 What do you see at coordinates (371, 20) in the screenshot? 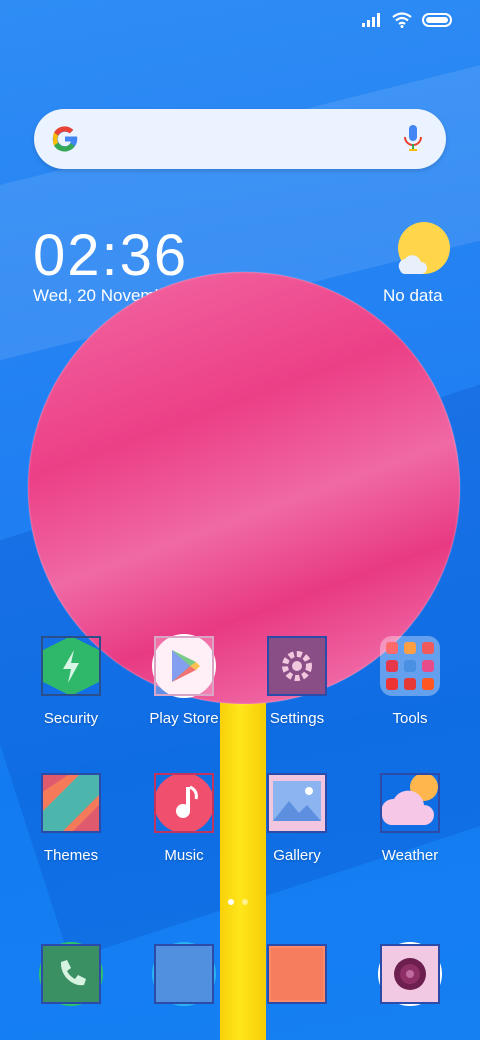
I see `signal-icon` at bounding box center [371, 20].